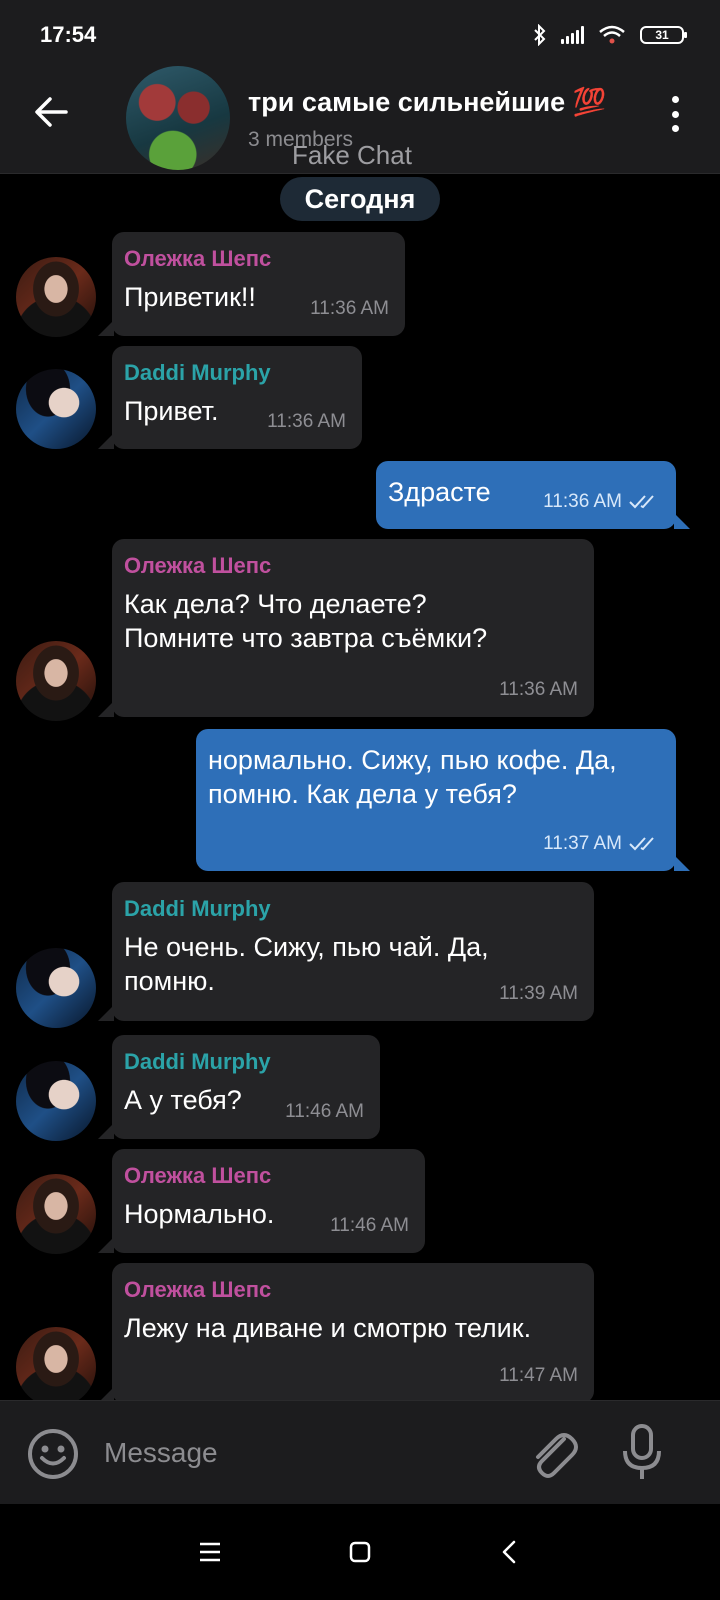  I want to click on message-time: 11:37 AM, so click(582, 843).